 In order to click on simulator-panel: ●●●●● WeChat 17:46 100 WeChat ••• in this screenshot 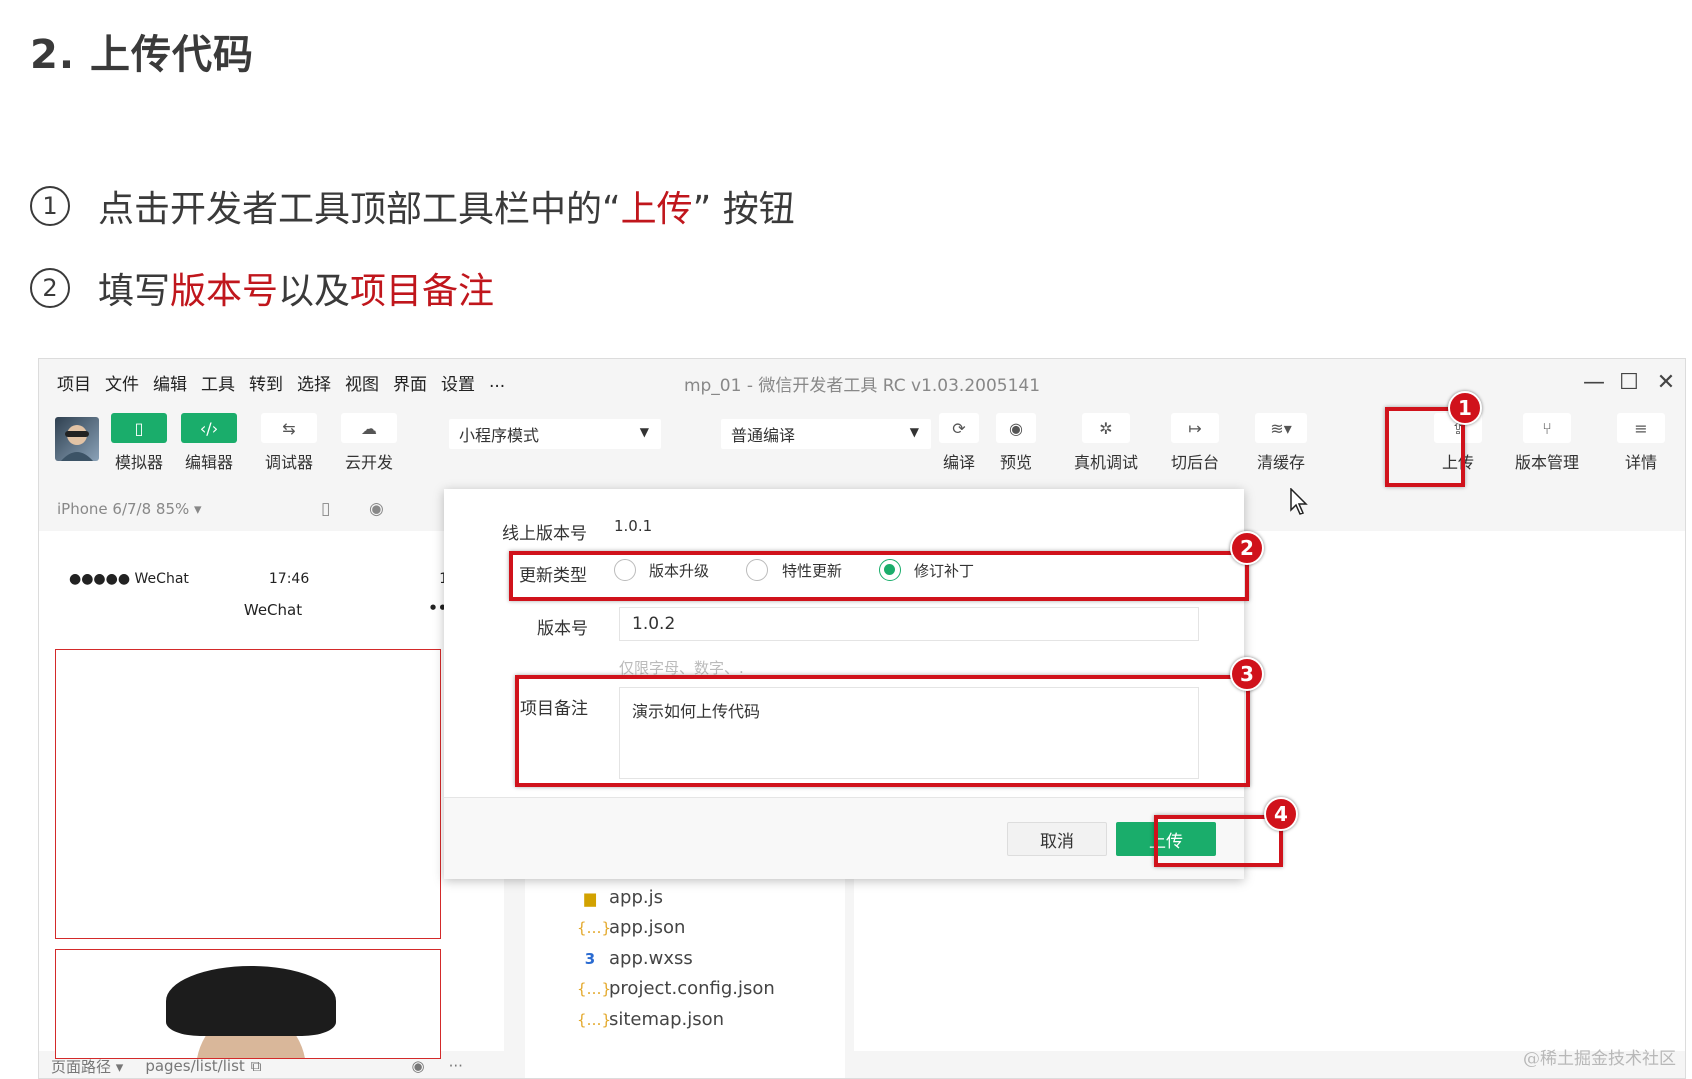, I will do `click(271, 795)`.